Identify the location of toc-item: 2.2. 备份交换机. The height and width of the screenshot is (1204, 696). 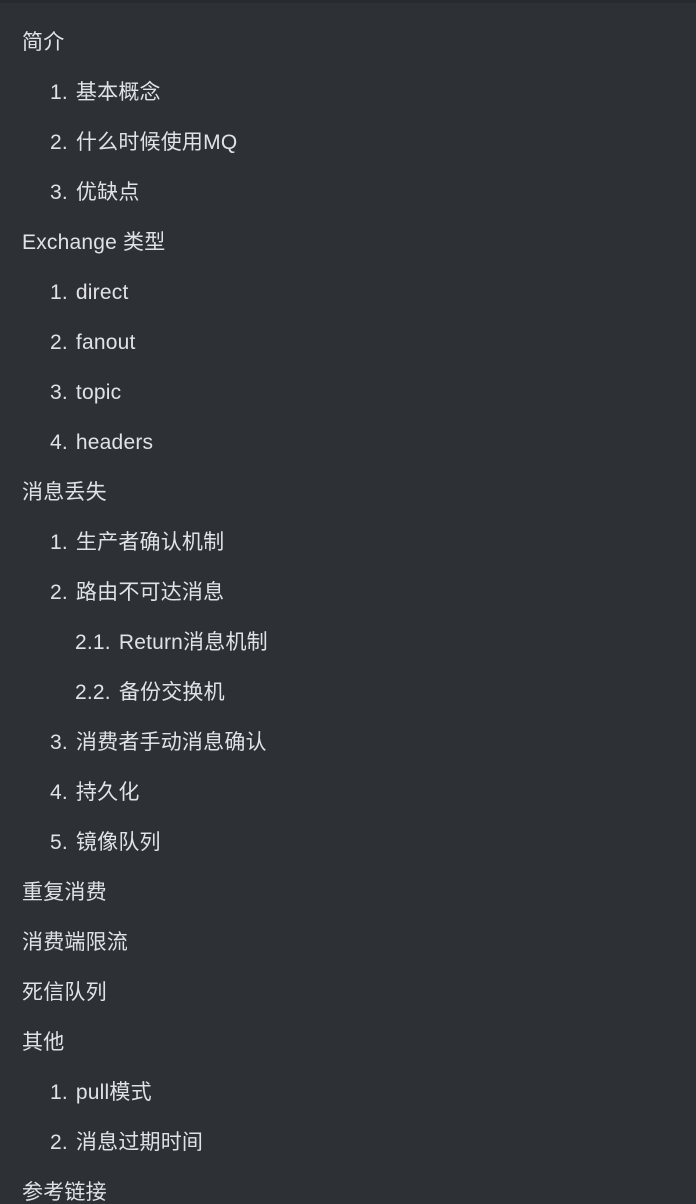
(348, 693).